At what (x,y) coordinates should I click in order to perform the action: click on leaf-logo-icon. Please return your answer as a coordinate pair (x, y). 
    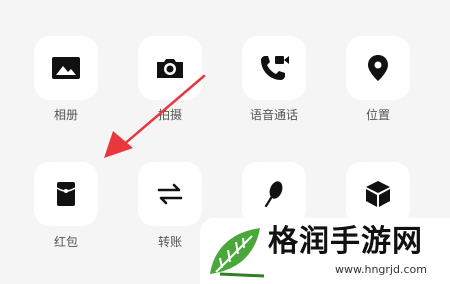
    Looking at the image, I should click on (237, 253).